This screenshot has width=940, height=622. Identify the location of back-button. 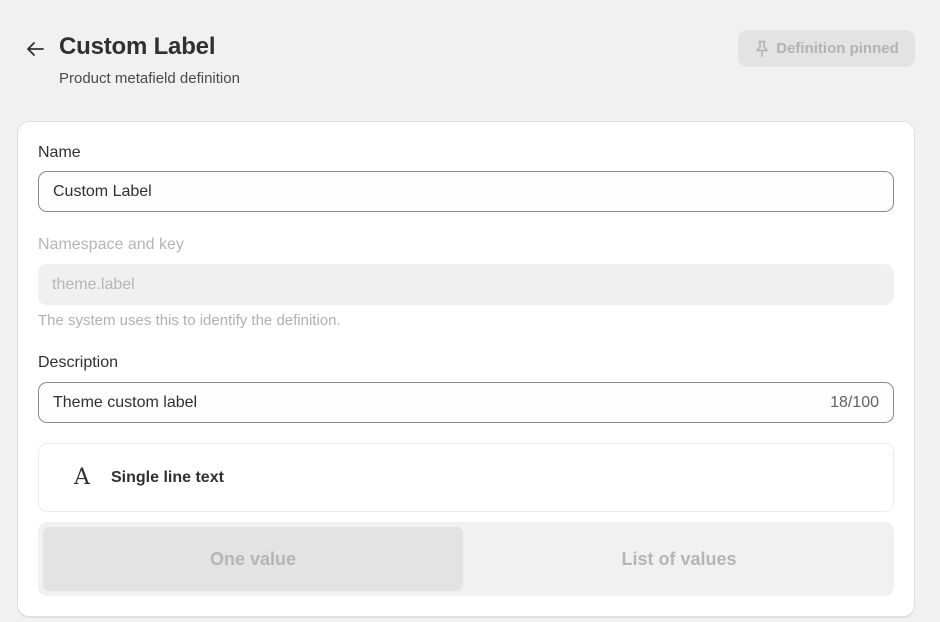
(35, 49).